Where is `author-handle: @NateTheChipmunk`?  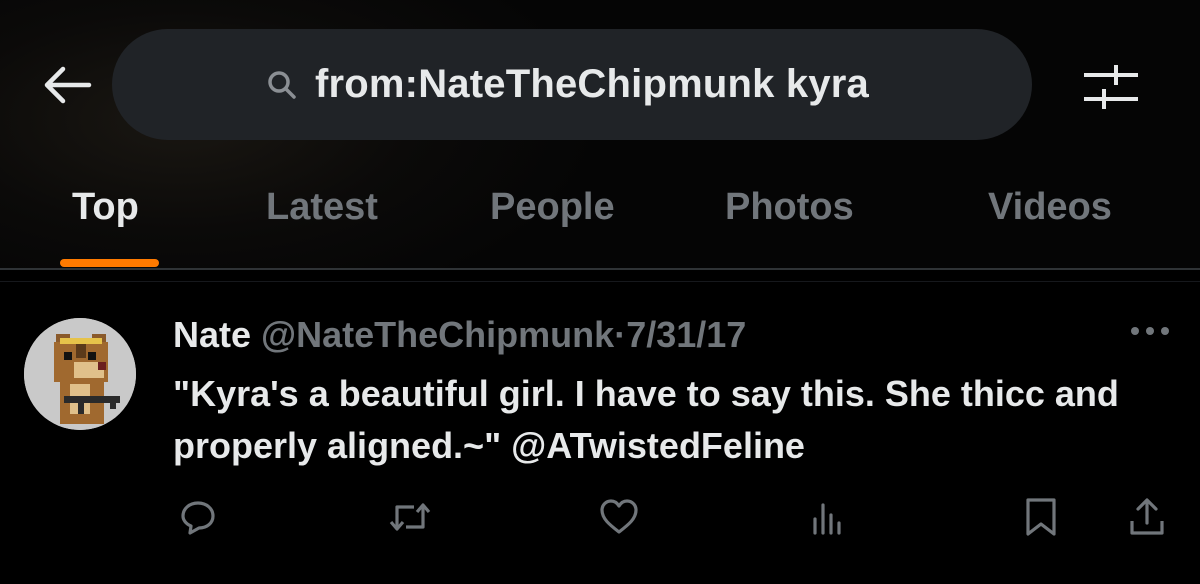
author-handle: @NateTheChipmunk is located at coordinates (437, 334).